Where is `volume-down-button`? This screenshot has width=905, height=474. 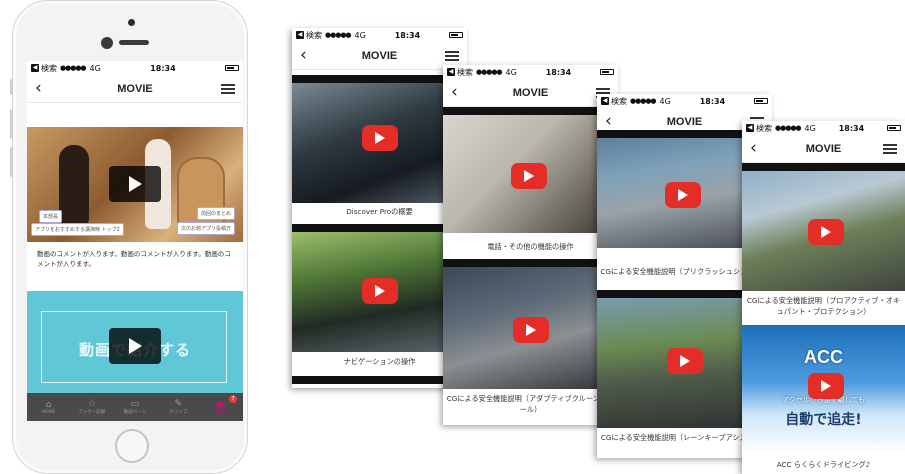
volume-down-button is located at coordinates (11, 162).